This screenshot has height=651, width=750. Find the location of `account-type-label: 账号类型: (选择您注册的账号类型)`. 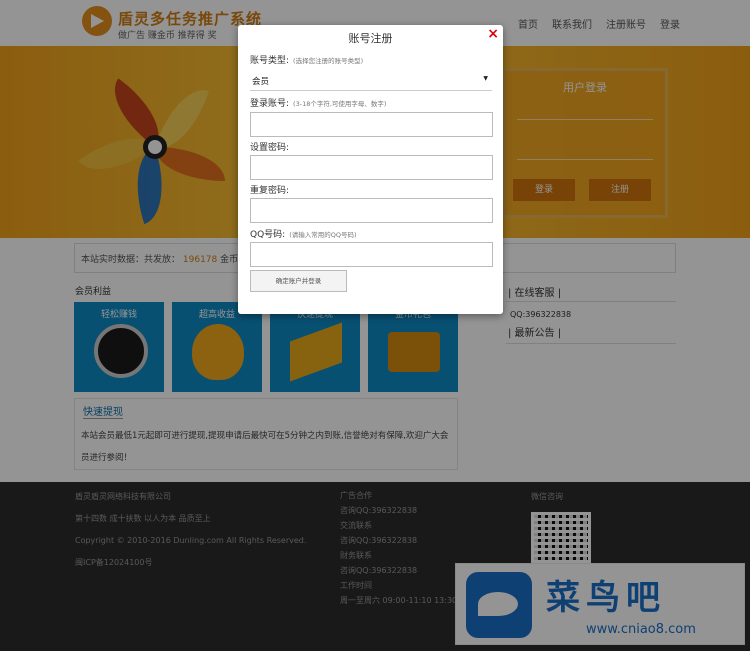

account-type-label: 账号类型: (选择您注册的账号类型) is located at coordinates (307, 61).